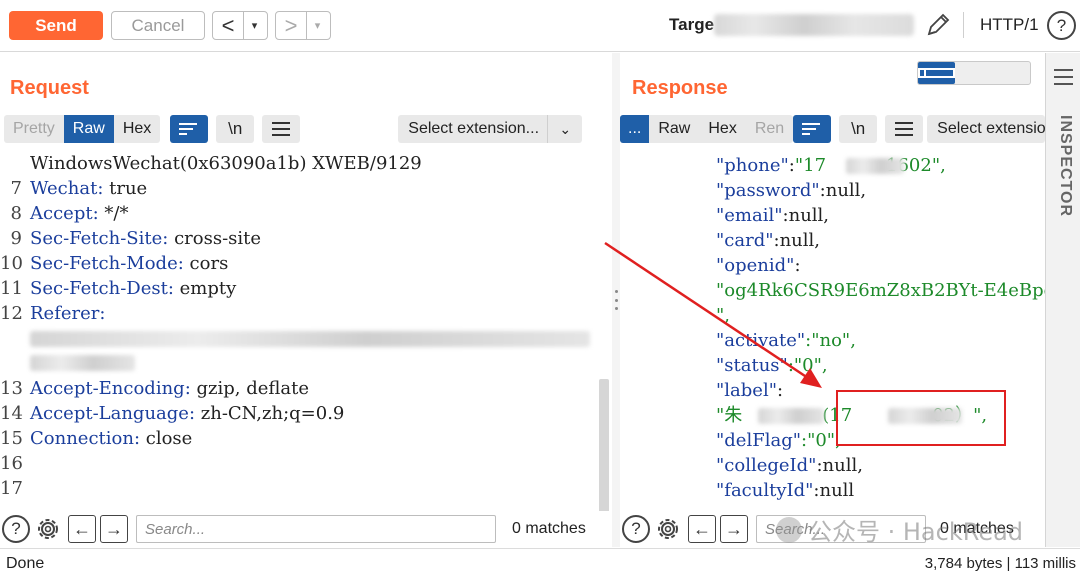 Image resolution: width=1080 pixels, height=577 pixels. Describe the element at coordinates (986, 129) in the screenshot. I see `response-select-extension: Select extensio` at that location.